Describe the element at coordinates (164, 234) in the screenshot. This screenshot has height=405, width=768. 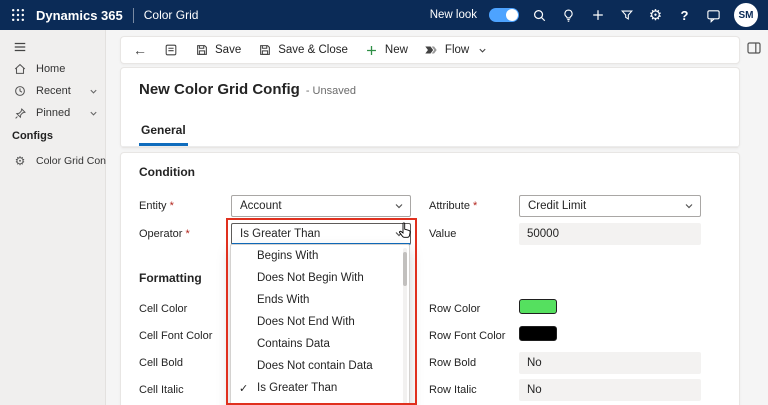
I see `operator-label: Operator` at that location.